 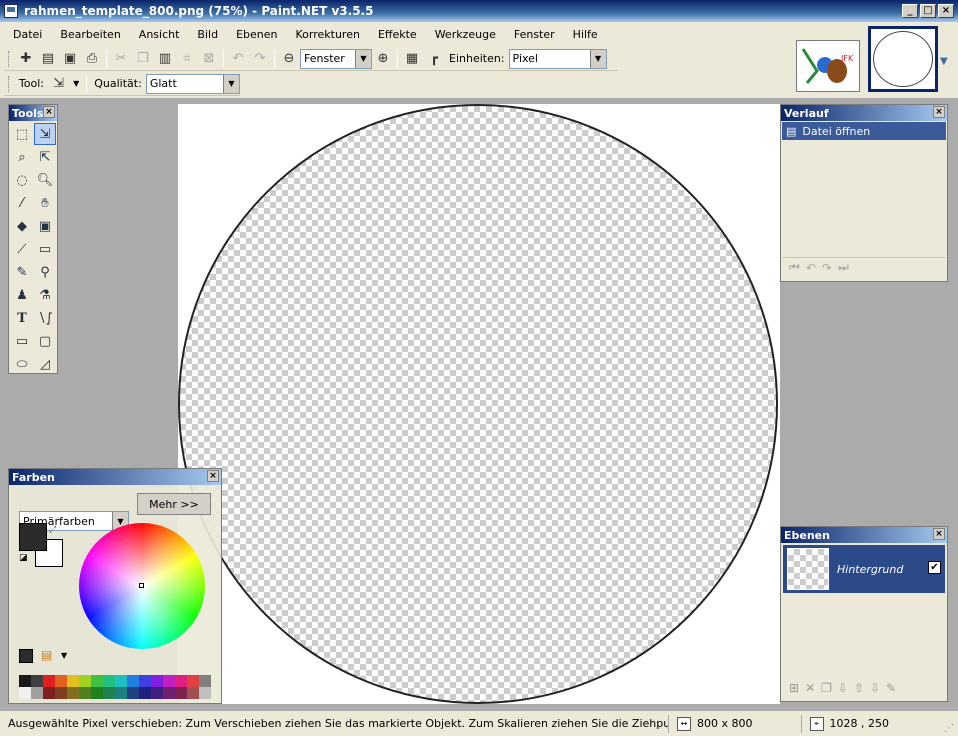 What do you see at coordinates (64, 655) in the screenshot?
I see `chevron-down-icon: ▼` at bounding box center [64, 655].